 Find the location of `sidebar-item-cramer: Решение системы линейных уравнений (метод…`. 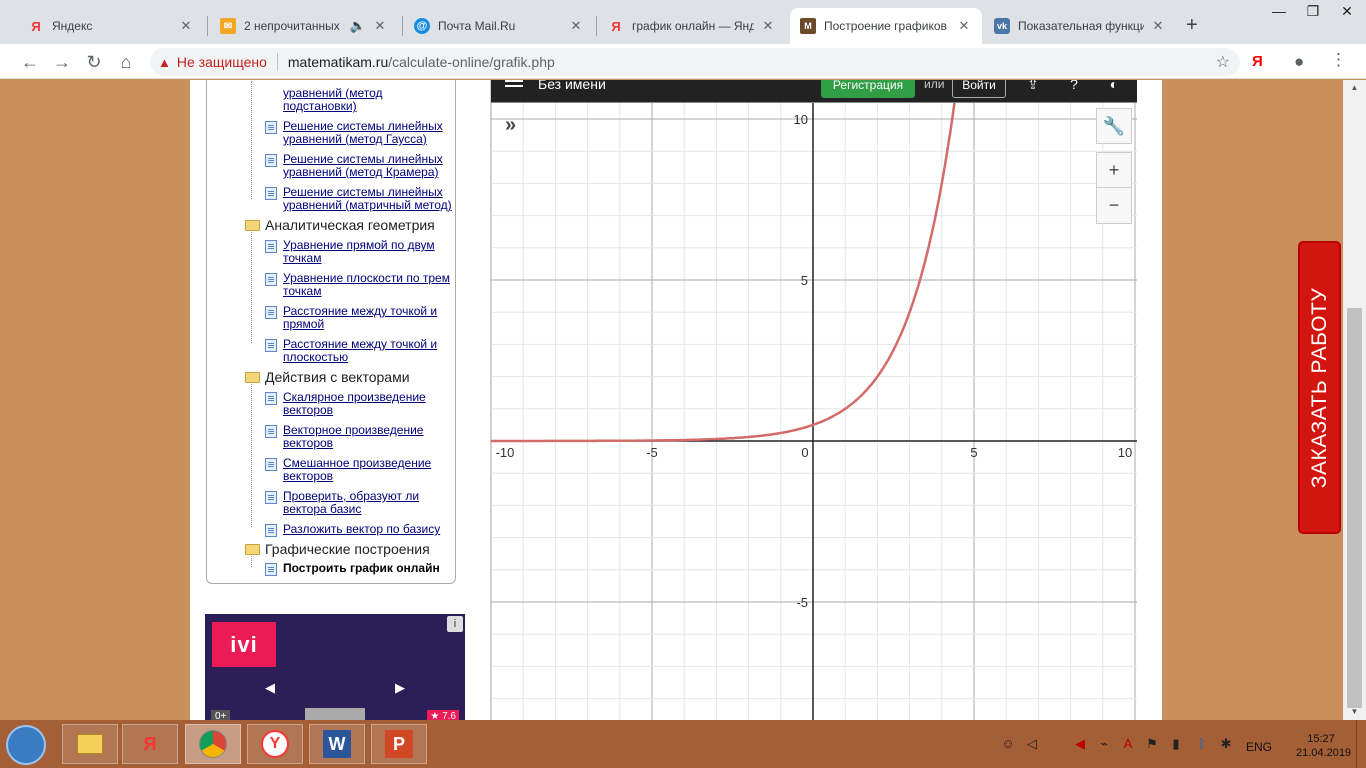

sidebar-item-cramer: Решение системы линейных уравнений (метод… is located at coordinates (354, 166).